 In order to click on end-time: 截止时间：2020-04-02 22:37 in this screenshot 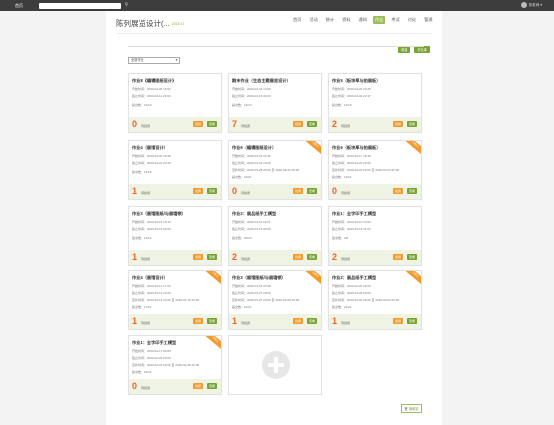, I will do `click(351, 96)`.